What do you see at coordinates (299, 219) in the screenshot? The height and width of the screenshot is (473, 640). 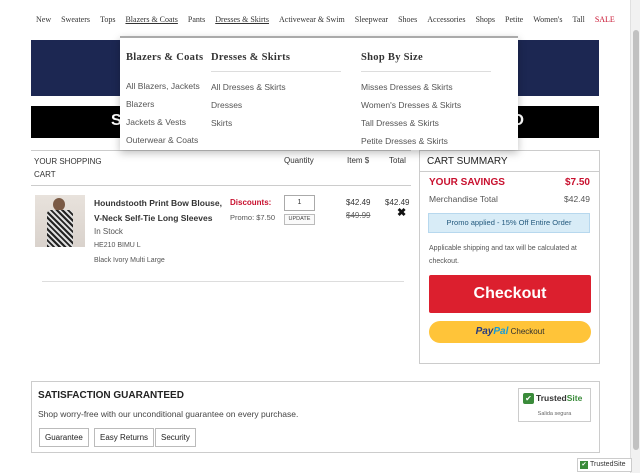 I see `update-quantity-button: UPDATE` at bounding box center [299, 219].